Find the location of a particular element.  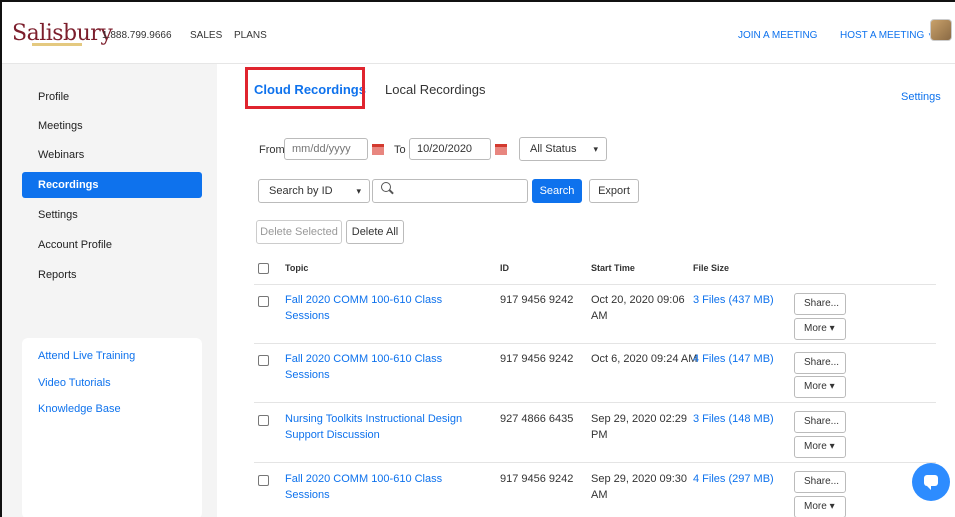

start-time: Sep 29, 2020 09:30 AM is located at coordinates (639, 487).